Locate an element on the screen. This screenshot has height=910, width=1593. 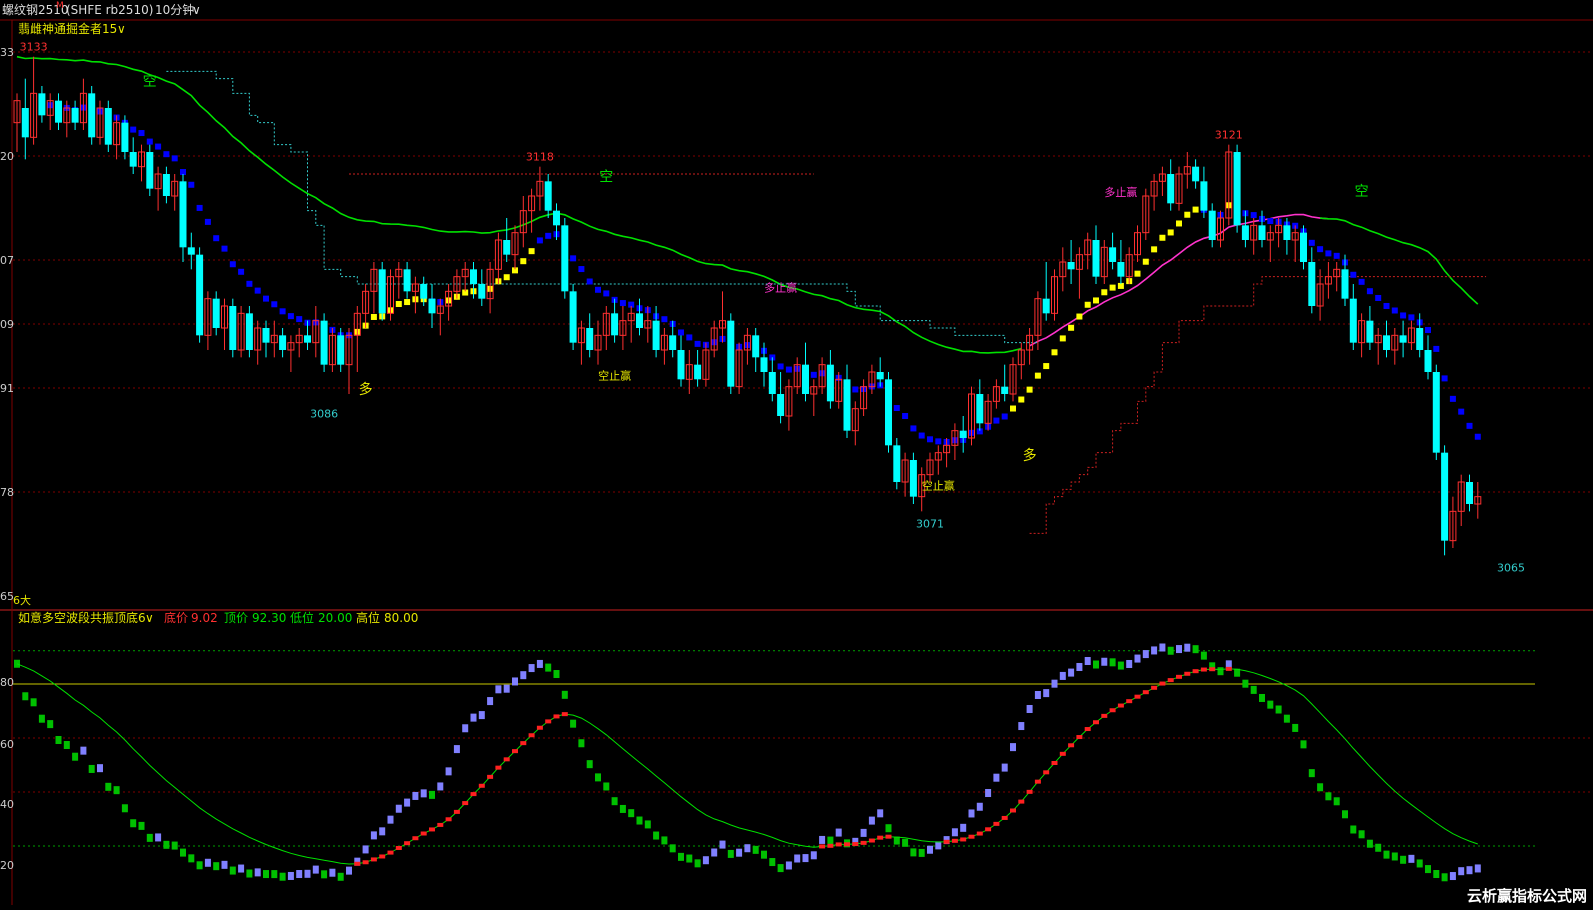
sub-indicator-name: 如意多空波段共振顶底6 is located at coordinates (82, 617).